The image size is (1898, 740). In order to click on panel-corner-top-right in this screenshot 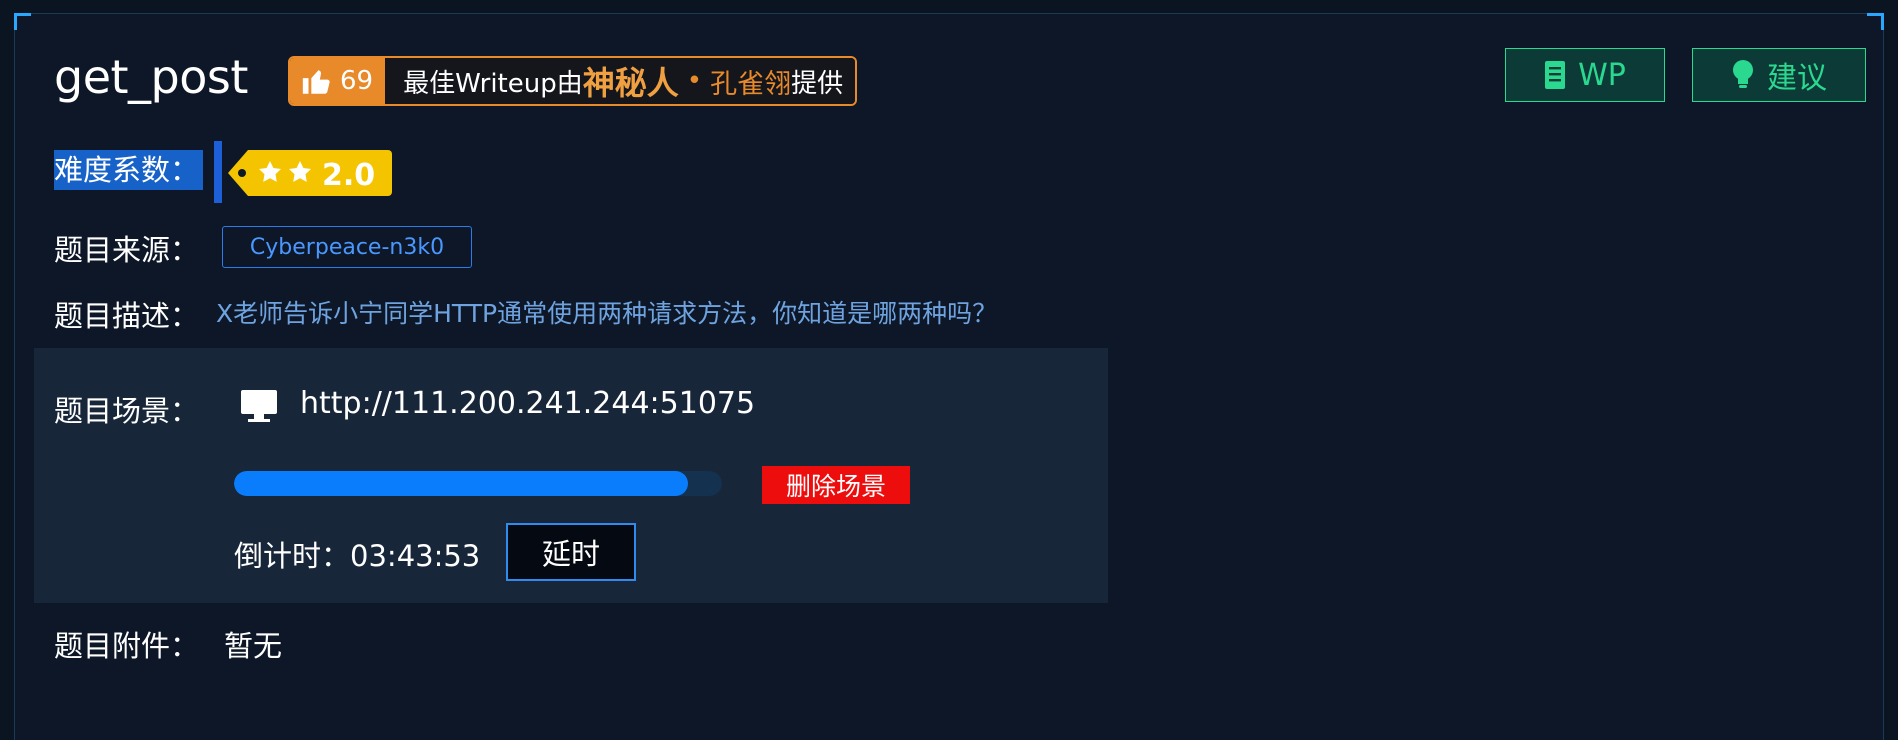, I will do `click(1875, 21)`.